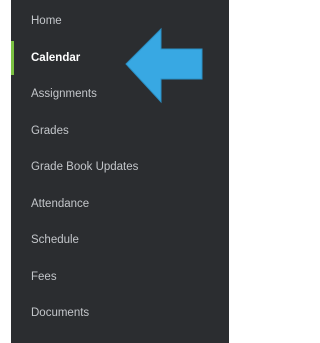 This screenshot has width=320, height=343. I want to click on sidebar-item-label: Assignments, so click(64, 94).